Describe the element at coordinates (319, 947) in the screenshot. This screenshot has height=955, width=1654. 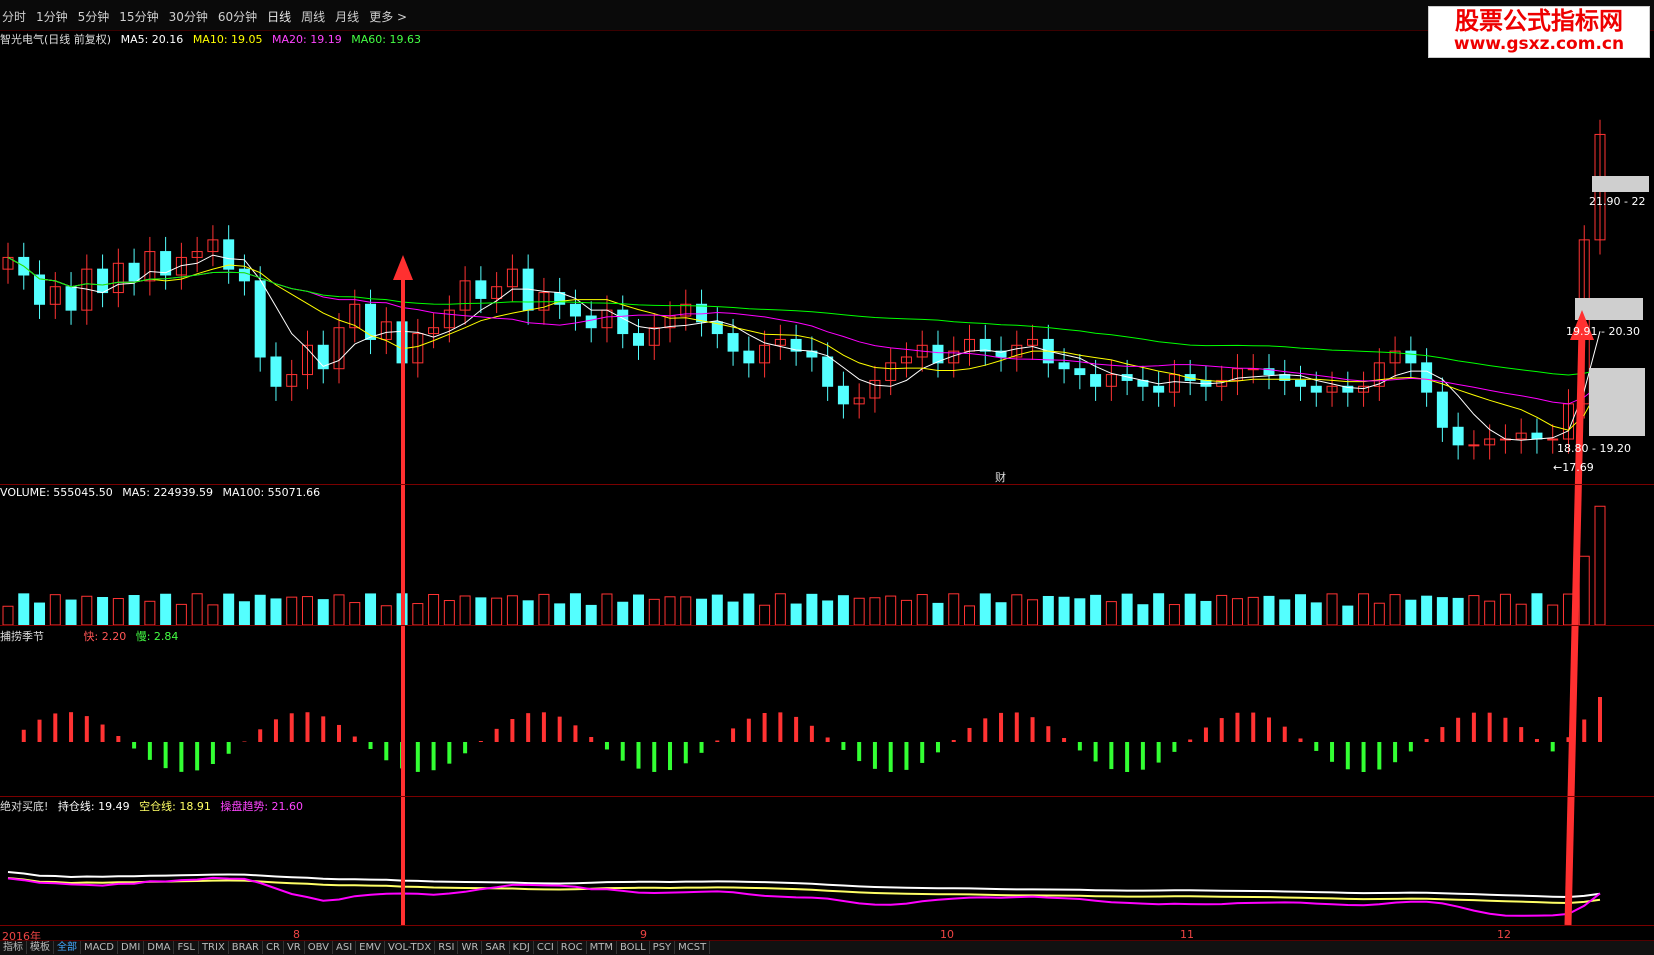
I see `indicator-tab-11: OBV` at that location.